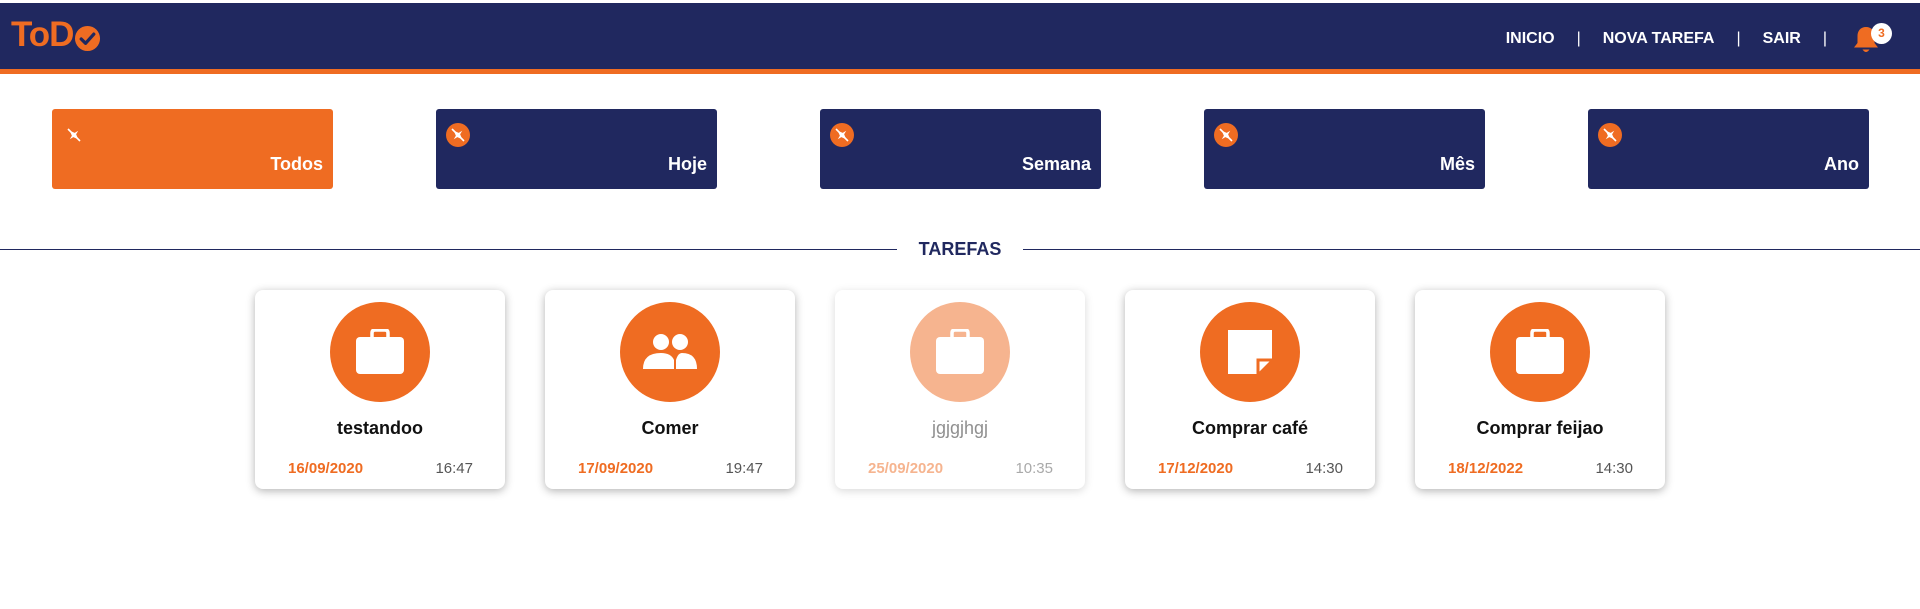 Image resolution: width=1920 pixels, height=609 pixels. What do you see at coordinates (1196, 468) in the screenshot?
I see `task-date: 17/12/2020` at bounding box center [1196, 468].